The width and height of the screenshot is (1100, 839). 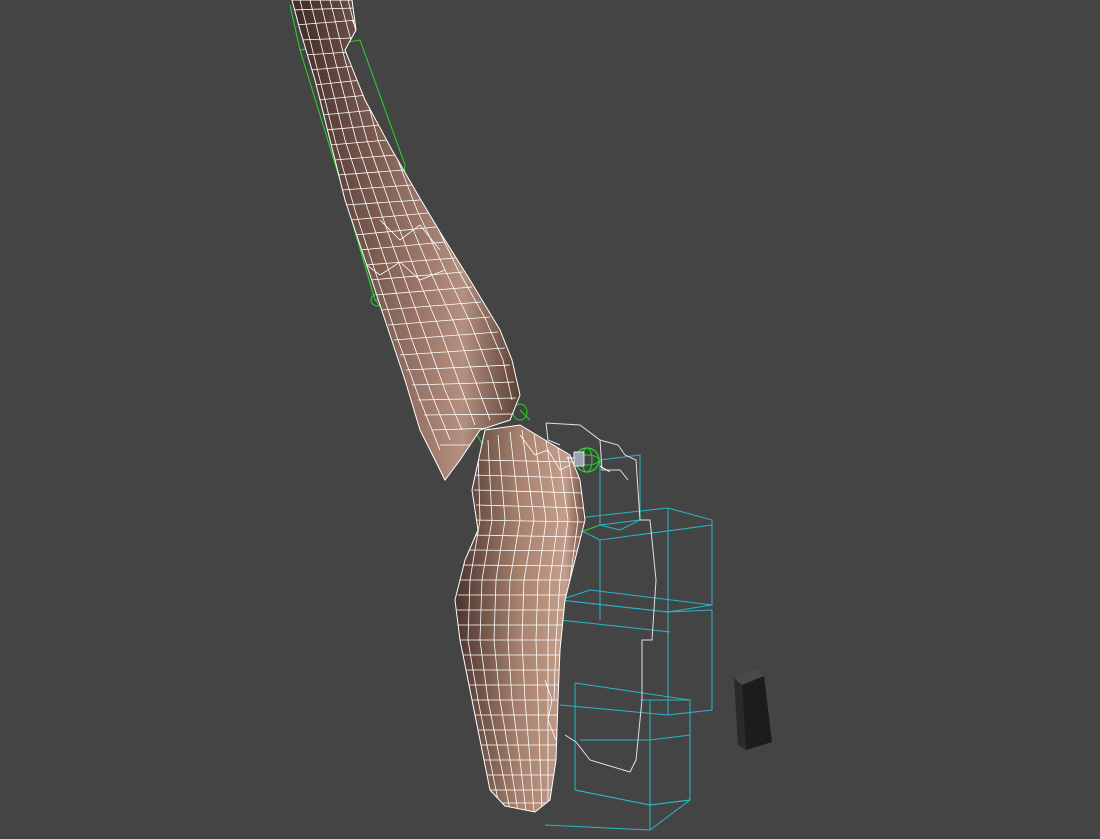 What do you see at coordinates (753, 709) in the screenshot?
I see `dummy-box-object` at bounding box center [753, 709].